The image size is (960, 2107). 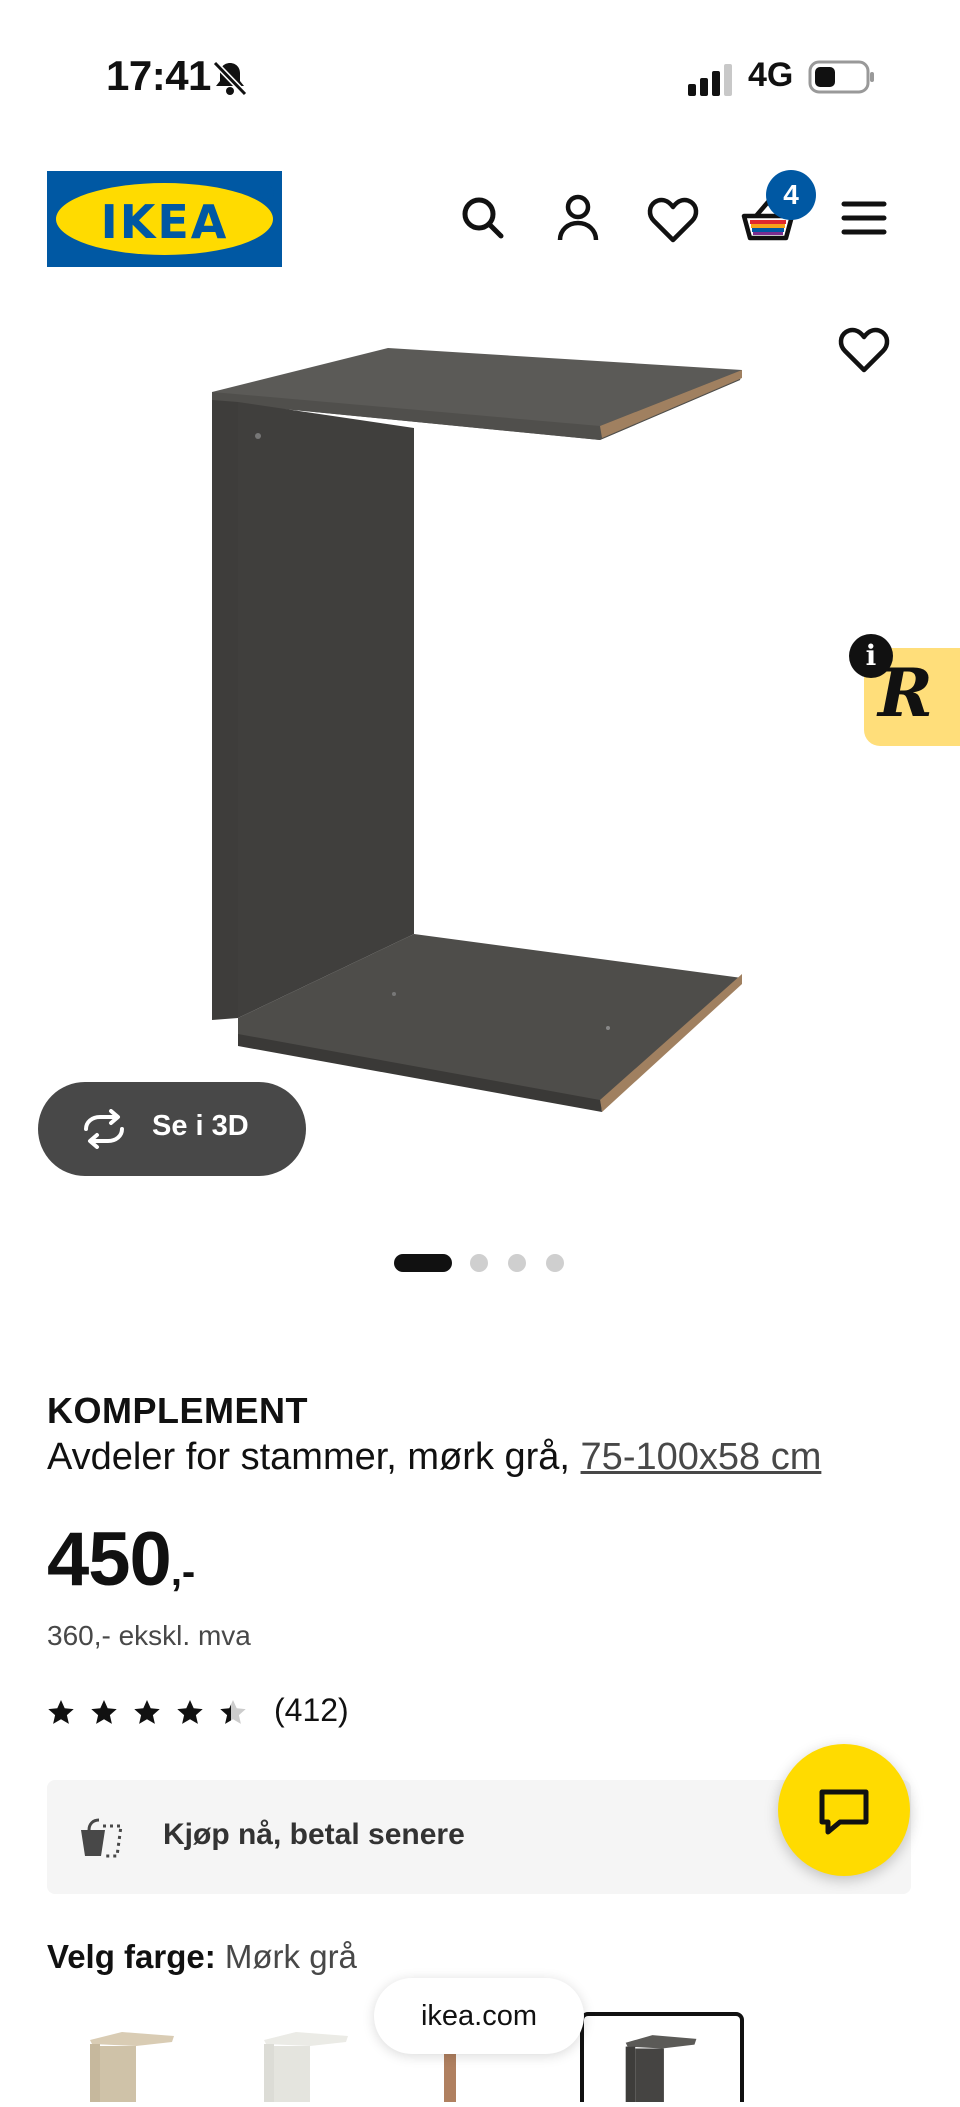 What do you see at coordinates (290, 1956) in the screenshot?
I see `selected-color: Mørk grå` at bounding box center [290, 1956].